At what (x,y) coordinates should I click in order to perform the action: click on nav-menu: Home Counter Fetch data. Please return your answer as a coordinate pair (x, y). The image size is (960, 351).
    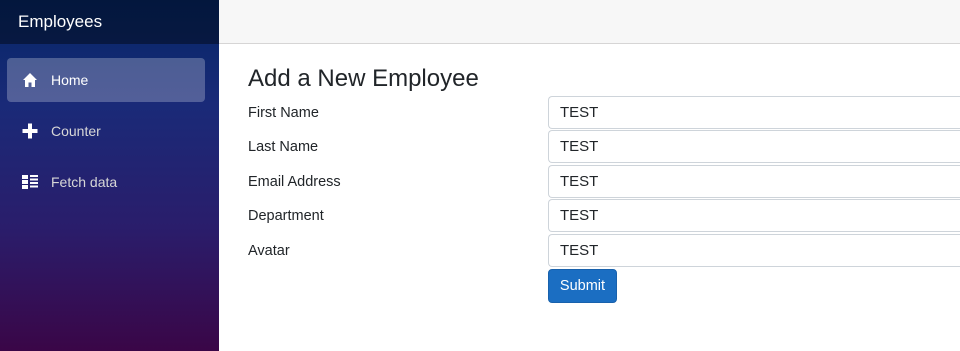
    Looking at the image, I should click on (109, 124).